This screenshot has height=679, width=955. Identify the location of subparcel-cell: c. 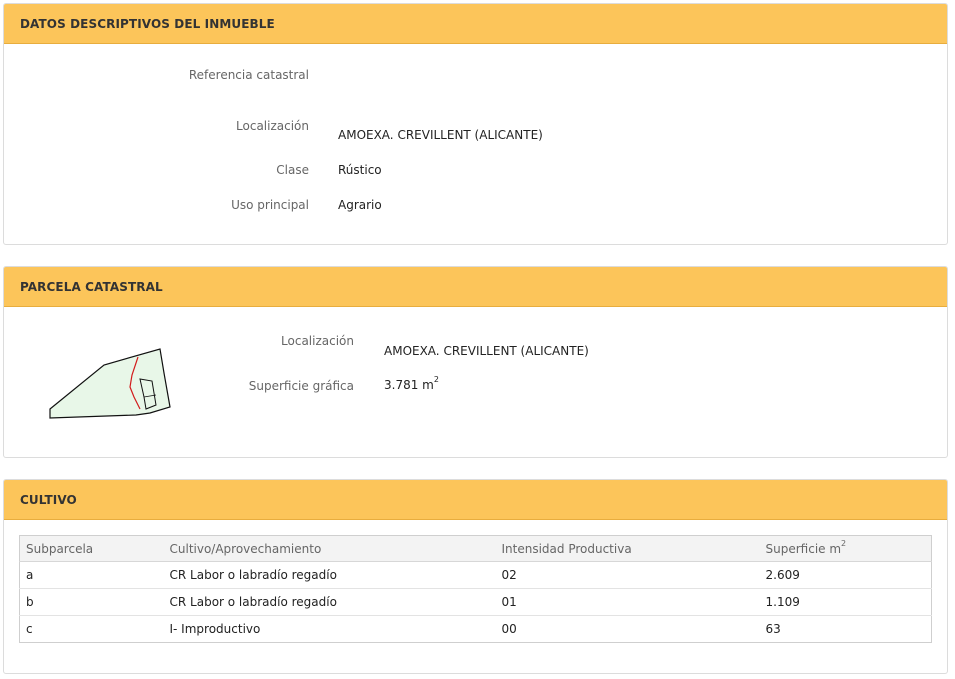
(29, 629).